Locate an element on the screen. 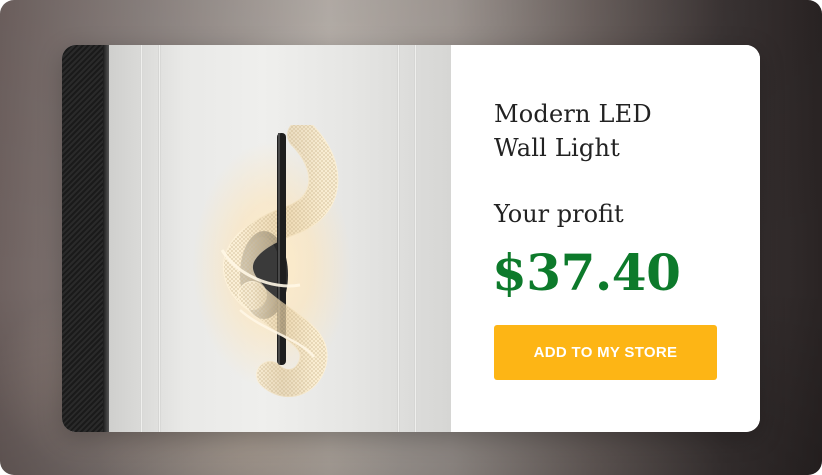  product-title: Modern LED Wall Light is located at coordinates (619, 131).